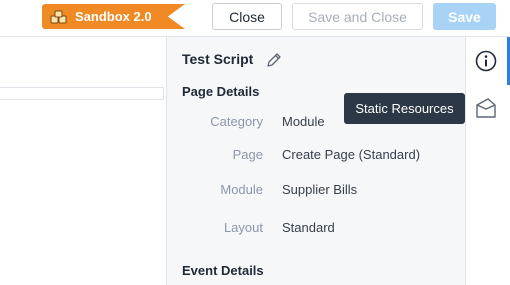 This screenshot has width=510, height=285. I want to click on sandbox-badge: Sandbox 2.0, so click(113, 16).